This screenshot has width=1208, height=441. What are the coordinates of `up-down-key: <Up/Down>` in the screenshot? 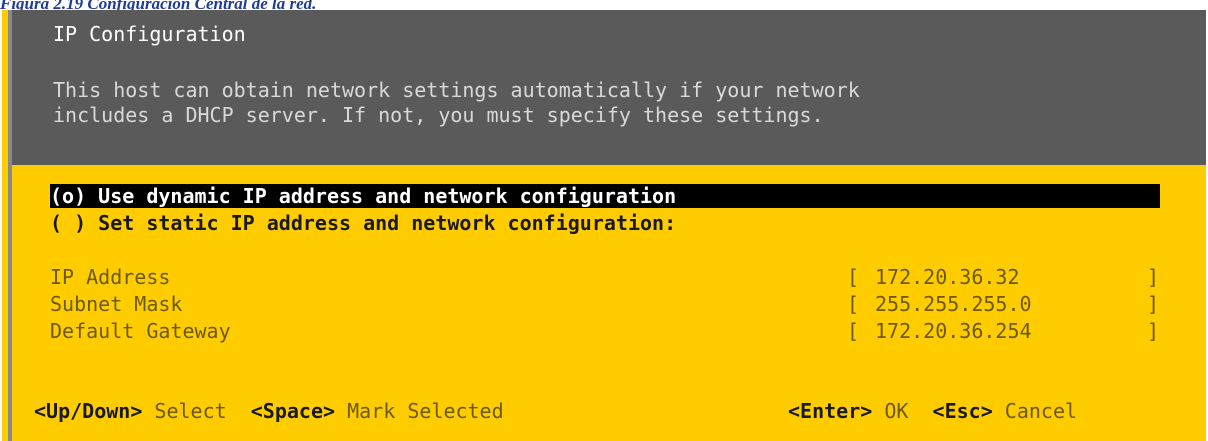 It's located at (88, 411).